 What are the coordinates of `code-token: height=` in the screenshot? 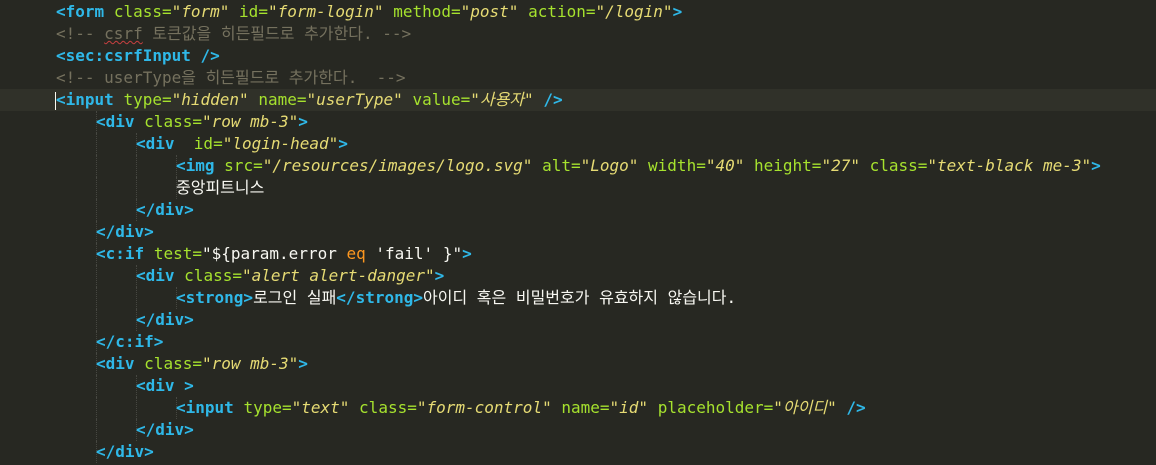 It's located at (788, 165).